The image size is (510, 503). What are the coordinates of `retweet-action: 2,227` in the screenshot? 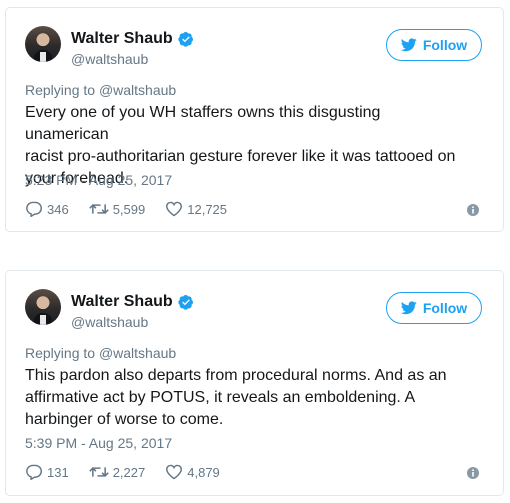 It's located at (117, 472).